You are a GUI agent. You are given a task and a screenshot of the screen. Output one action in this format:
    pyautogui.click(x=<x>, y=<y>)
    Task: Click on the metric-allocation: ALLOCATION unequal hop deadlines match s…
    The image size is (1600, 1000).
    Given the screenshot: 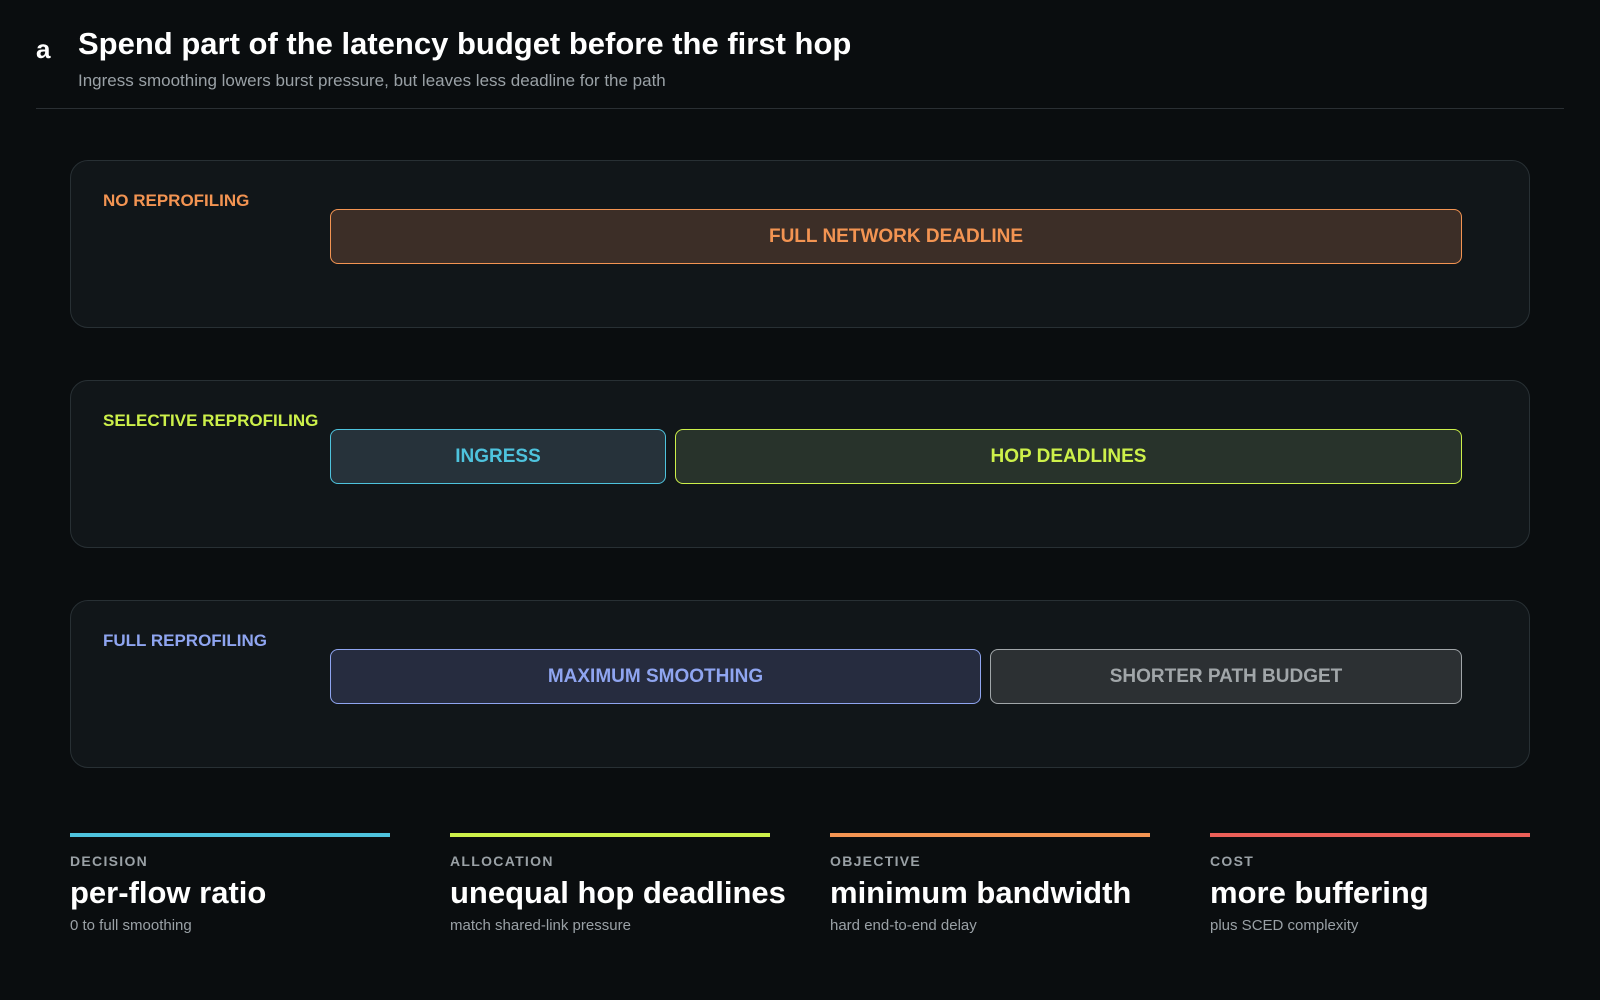 What is the action you would take?
    pyautogui.click(x=618, y=883)
    